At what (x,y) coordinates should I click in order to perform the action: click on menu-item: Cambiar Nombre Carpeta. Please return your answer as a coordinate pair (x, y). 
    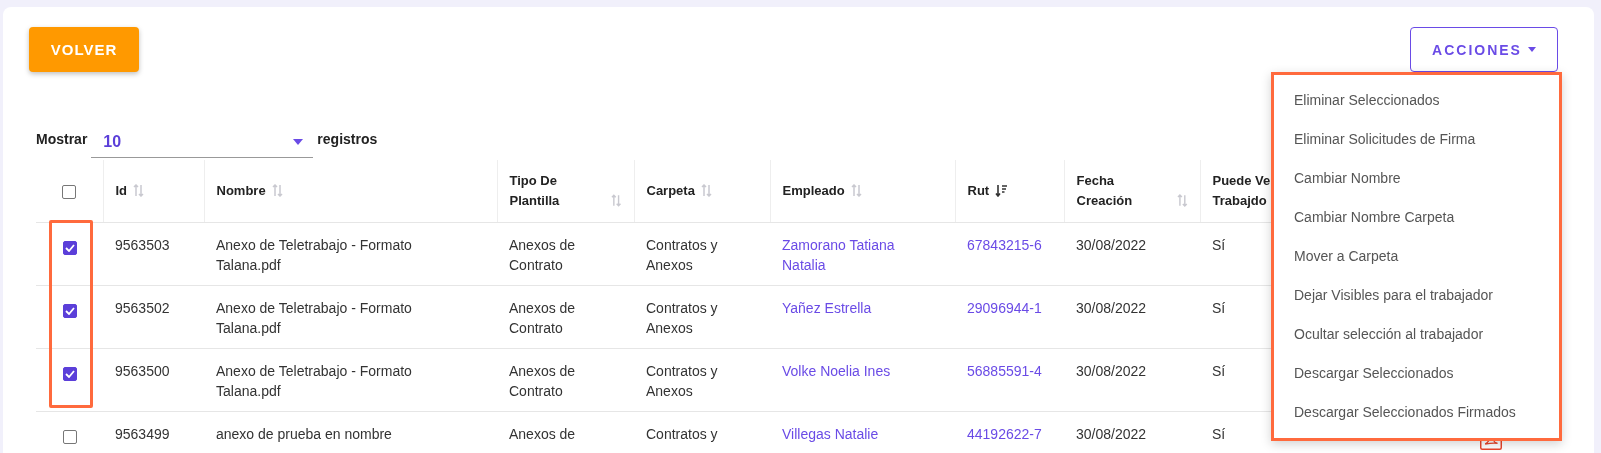
    Looking at the image, I should click on (1416, 217).